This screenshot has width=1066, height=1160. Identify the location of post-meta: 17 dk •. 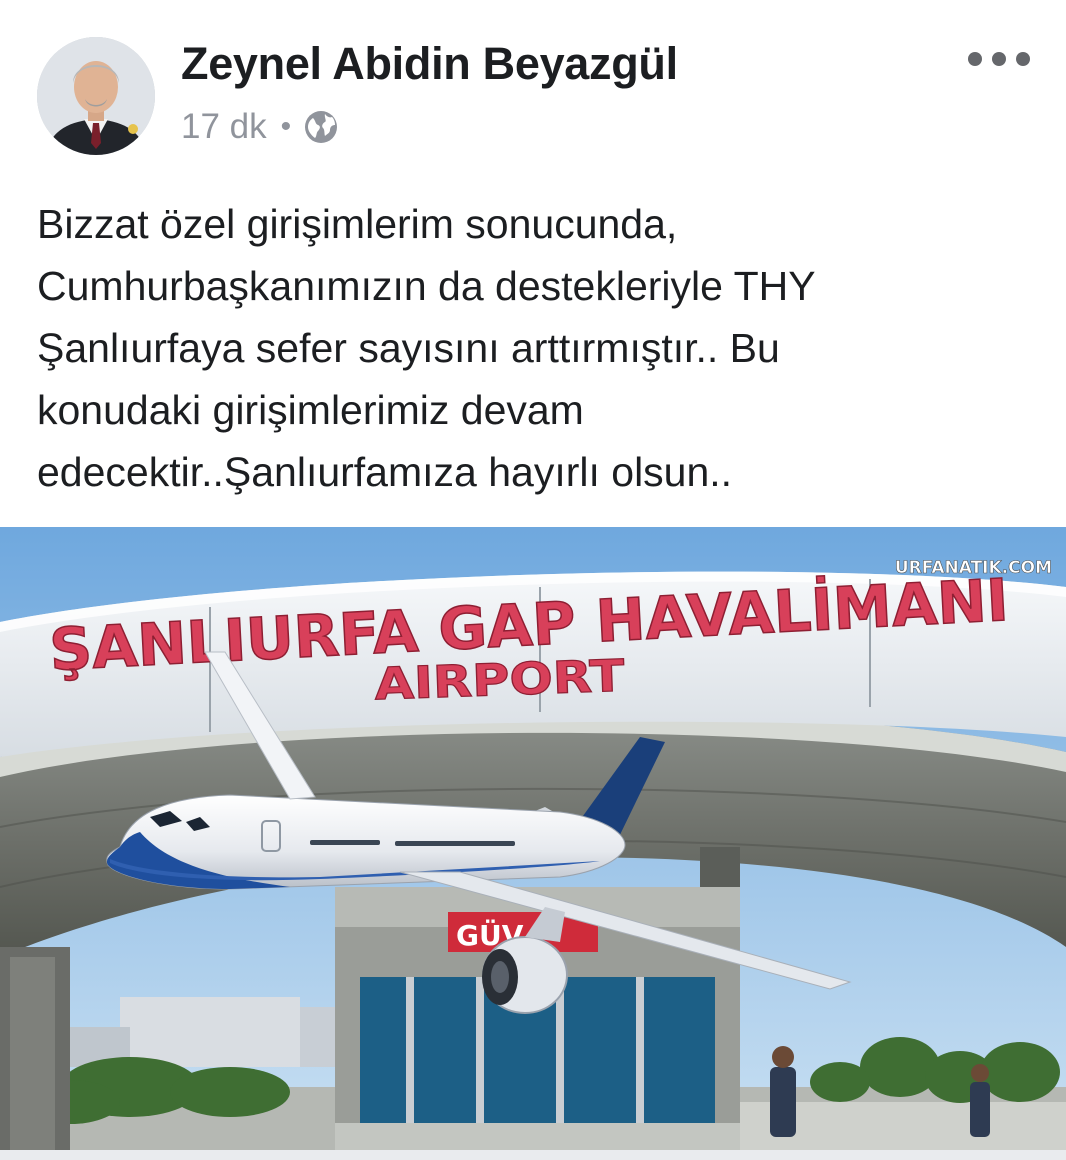
(260, 127).